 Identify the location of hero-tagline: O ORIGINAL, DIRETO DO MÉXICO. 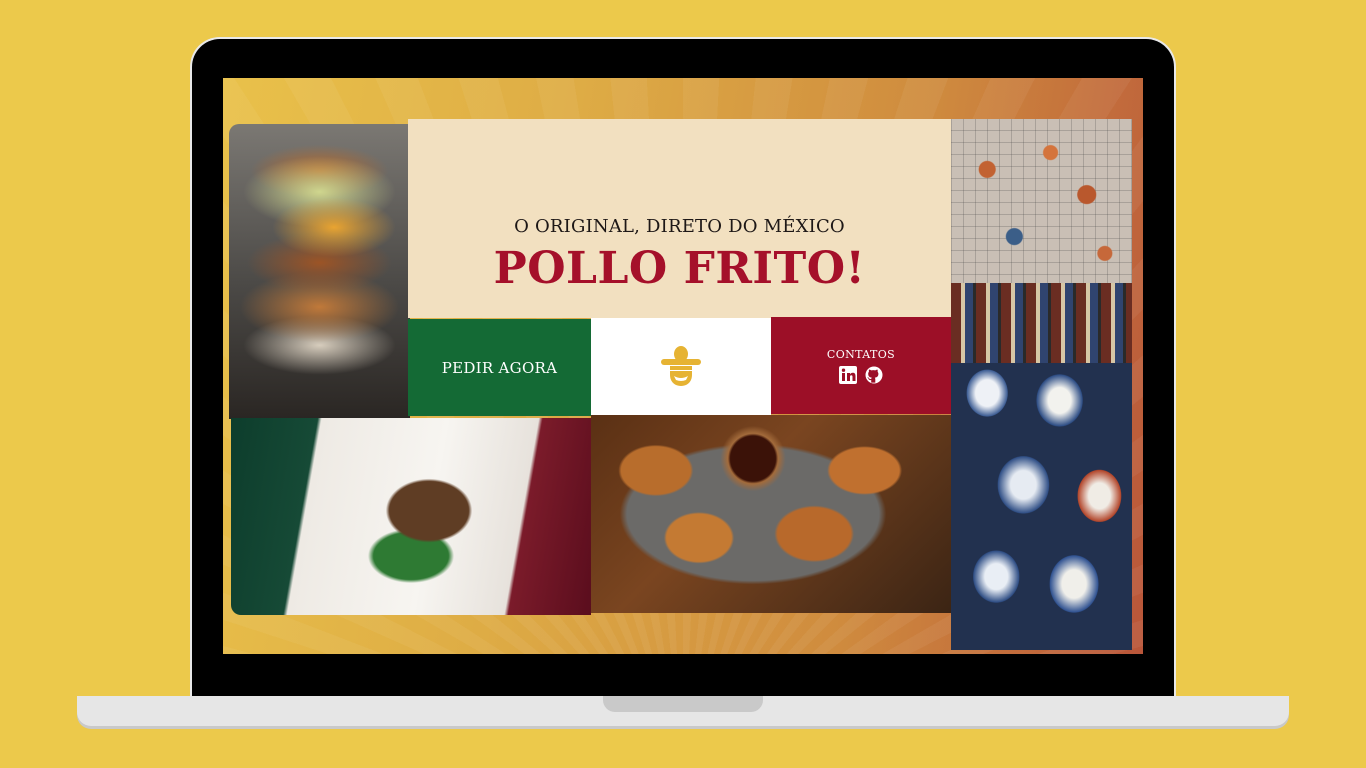
(679, 226).